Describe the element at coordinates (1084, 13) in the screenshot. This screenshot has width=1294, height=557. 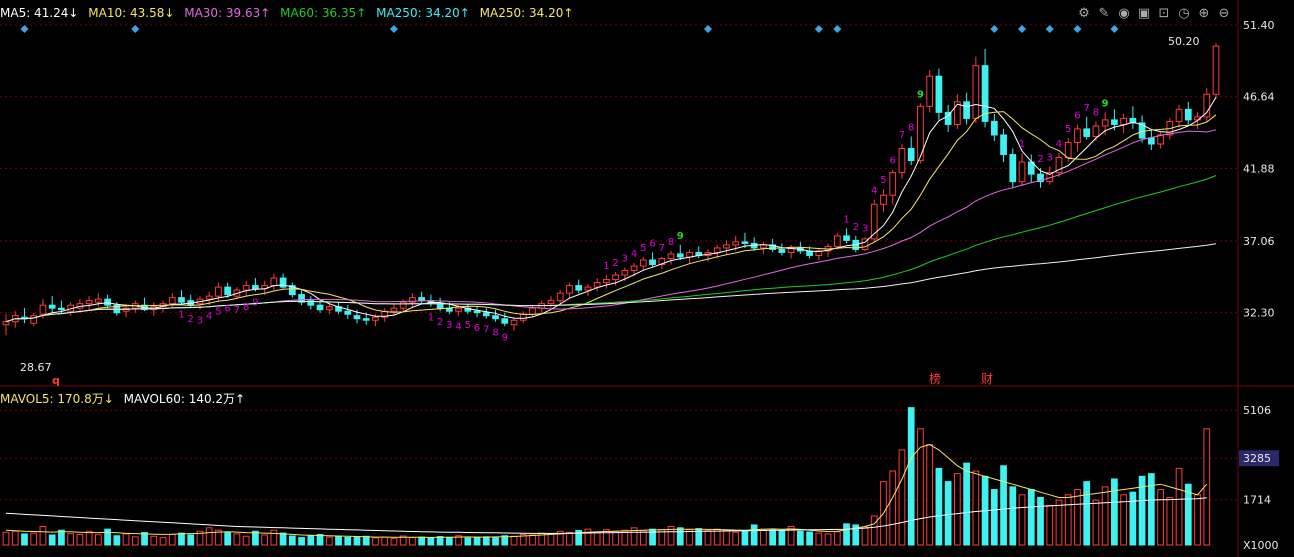
I see `gear-icon: ⚙` at that location.